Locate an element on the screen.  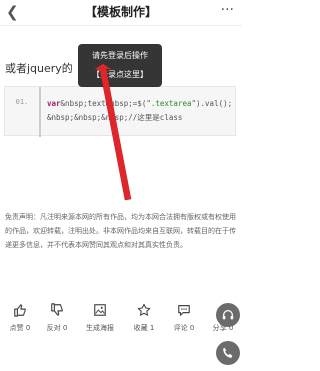
code-line-number: 01. is located at coordinates (23, 112).